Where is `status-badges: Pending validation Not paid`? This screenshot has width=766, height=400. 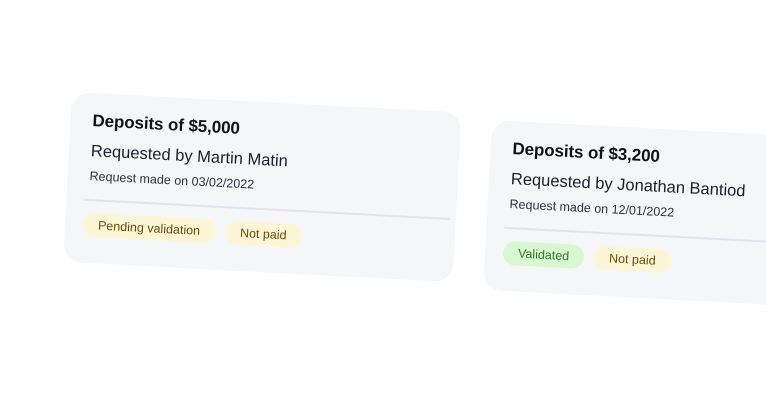 status-badges: Pending validation Not paid is located at coordinates (258, 233).